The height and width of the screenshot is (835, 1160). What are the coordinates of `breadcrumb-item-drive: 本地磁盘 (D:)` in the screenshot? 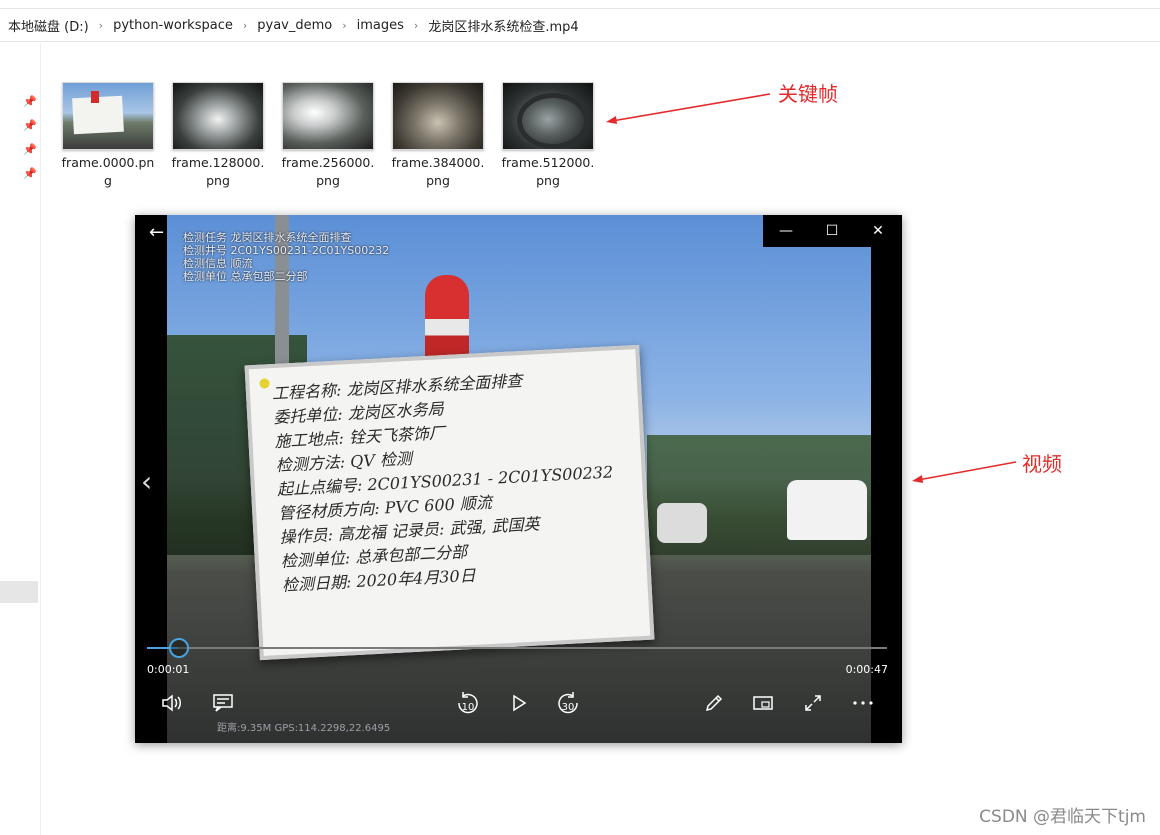 It's located at (48, 25).